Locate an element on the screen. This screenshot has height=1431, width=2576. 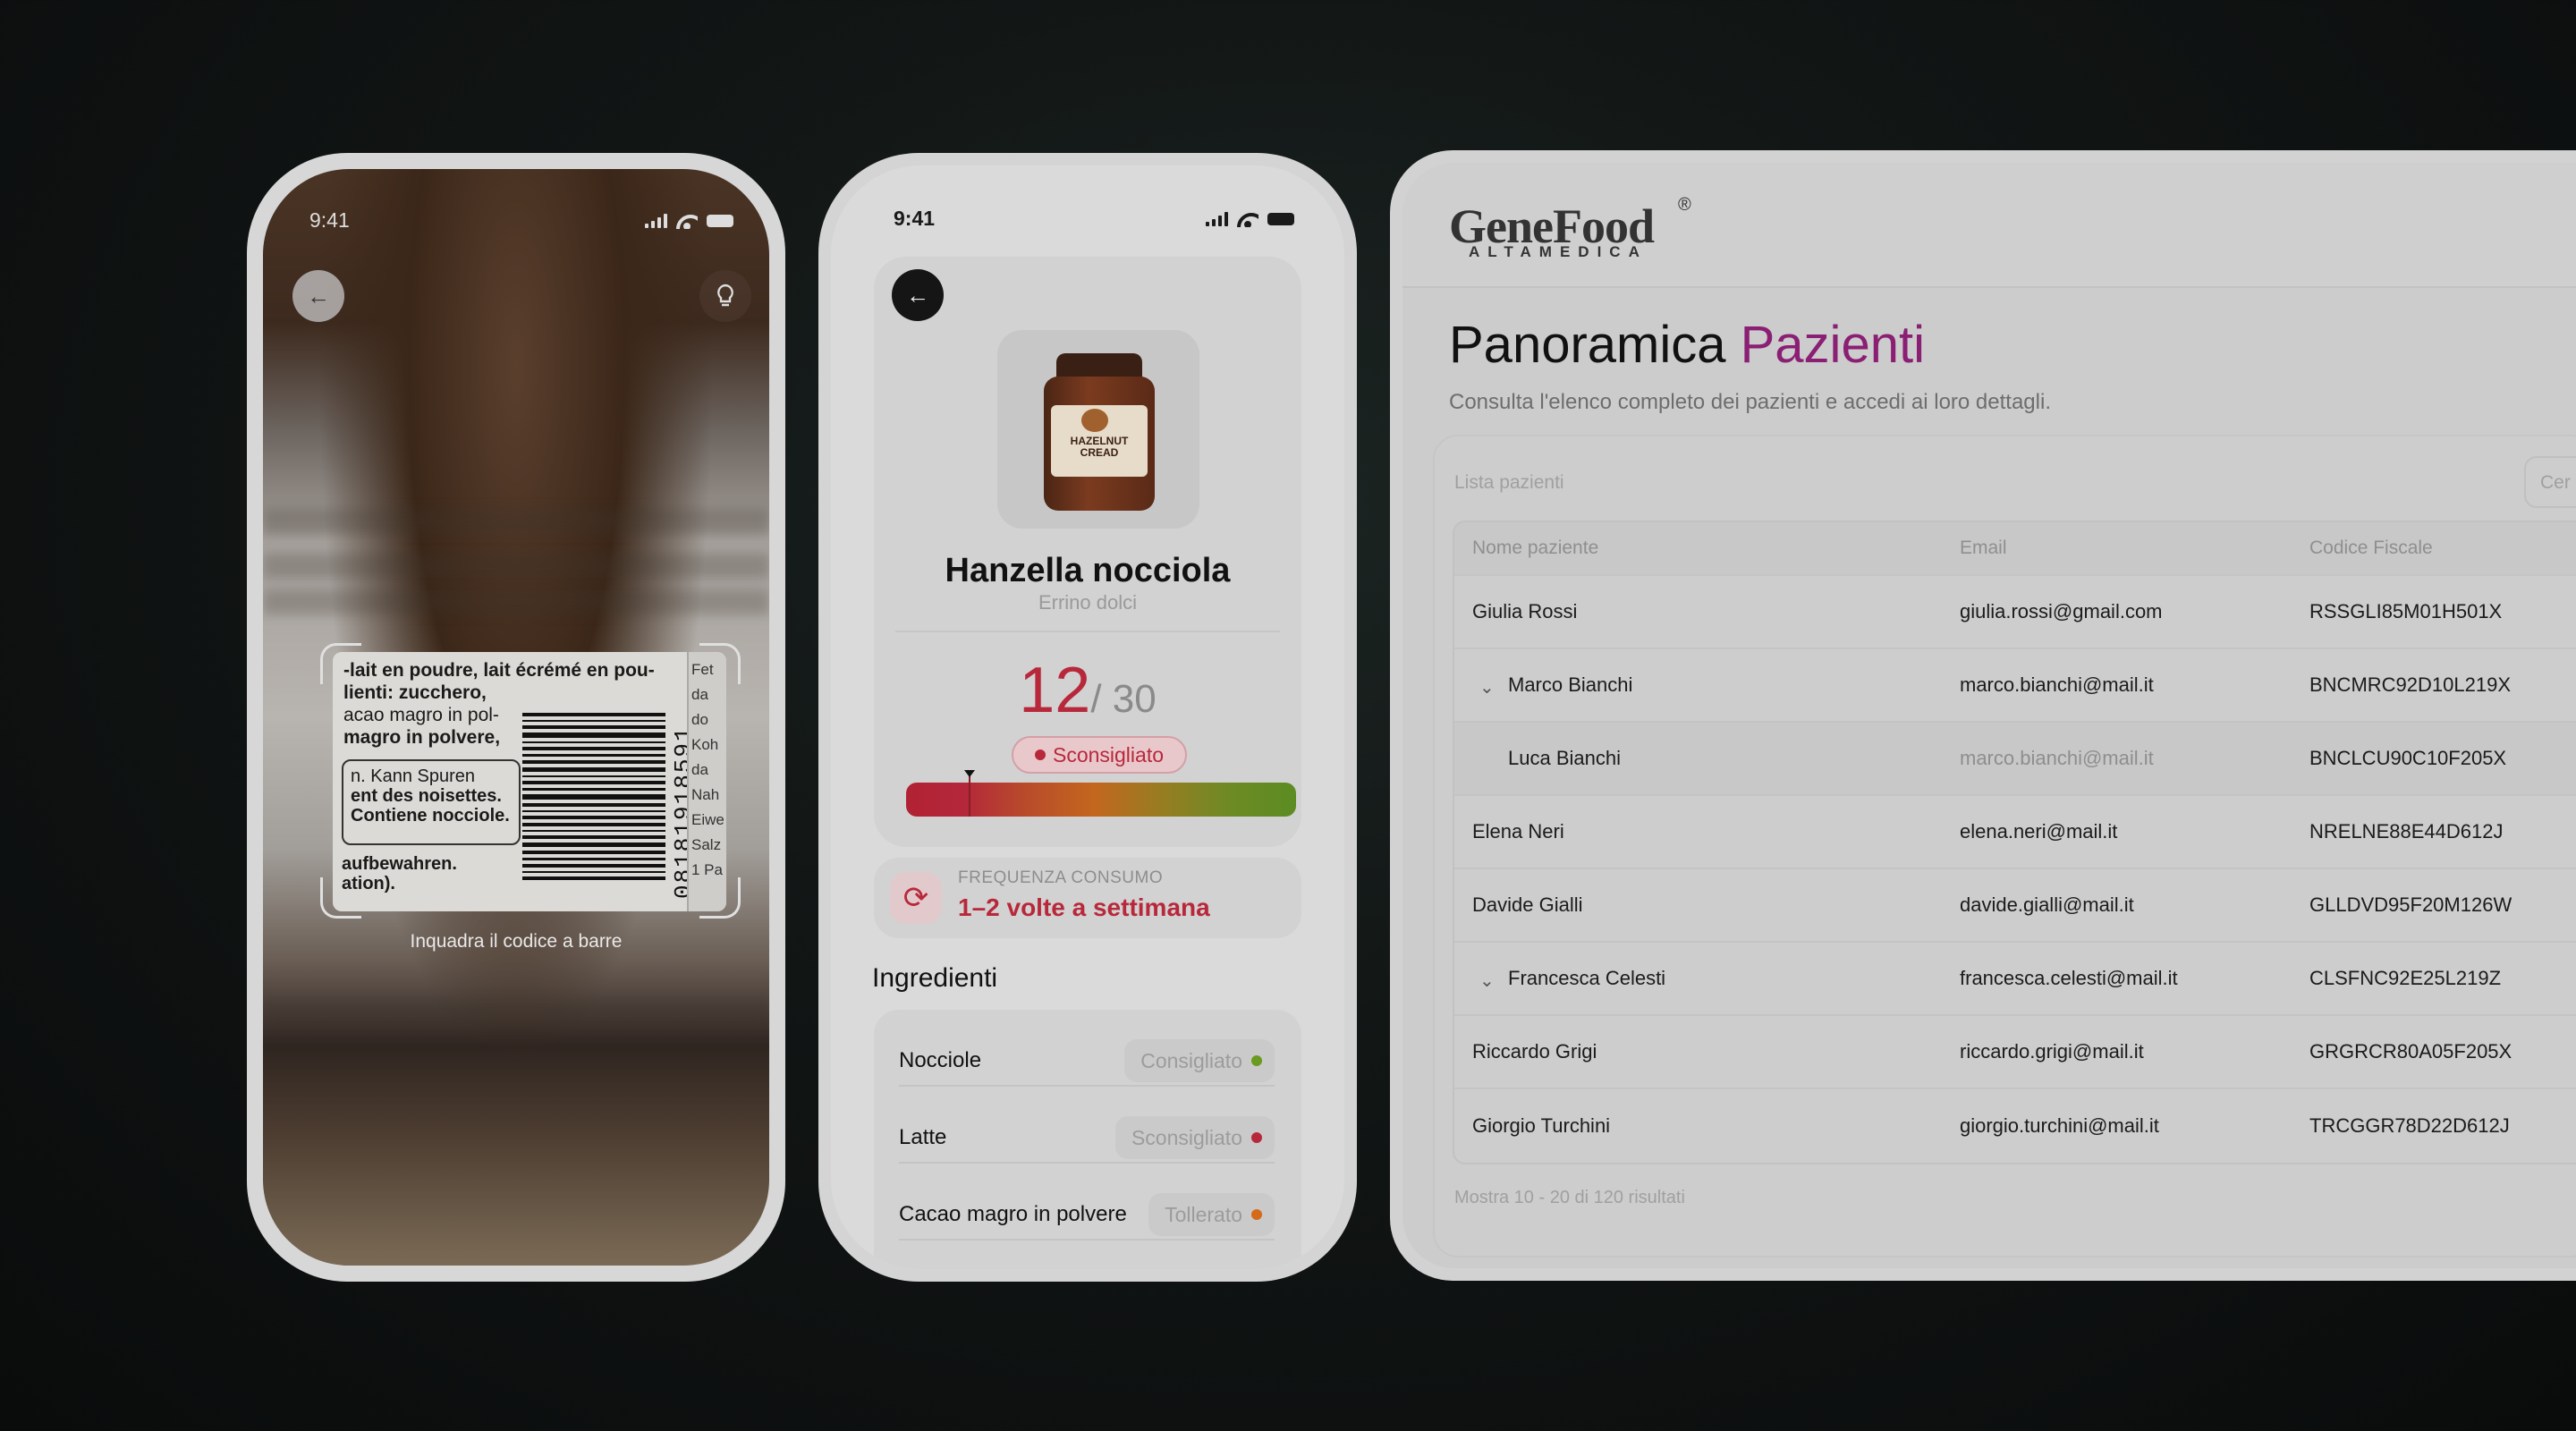
ingredient-row: Nocciole Consigliato is located at coordinates (1087, 1062).